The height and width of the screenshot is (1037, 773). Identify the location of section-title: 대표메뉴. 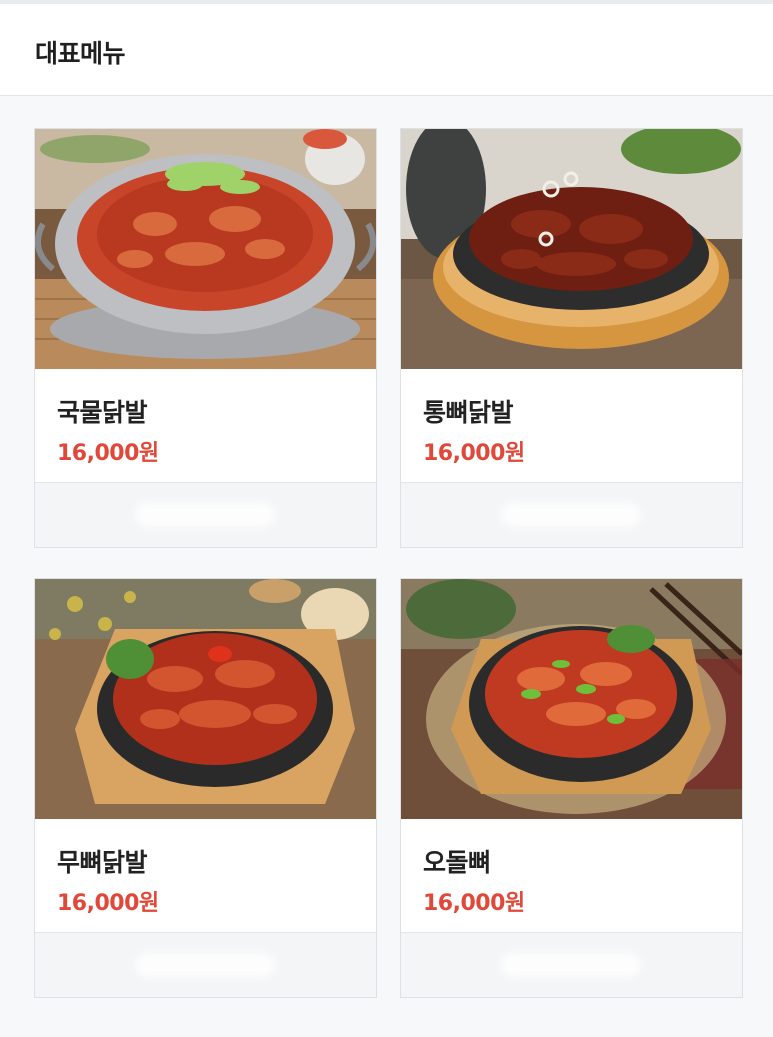
(80, 53).